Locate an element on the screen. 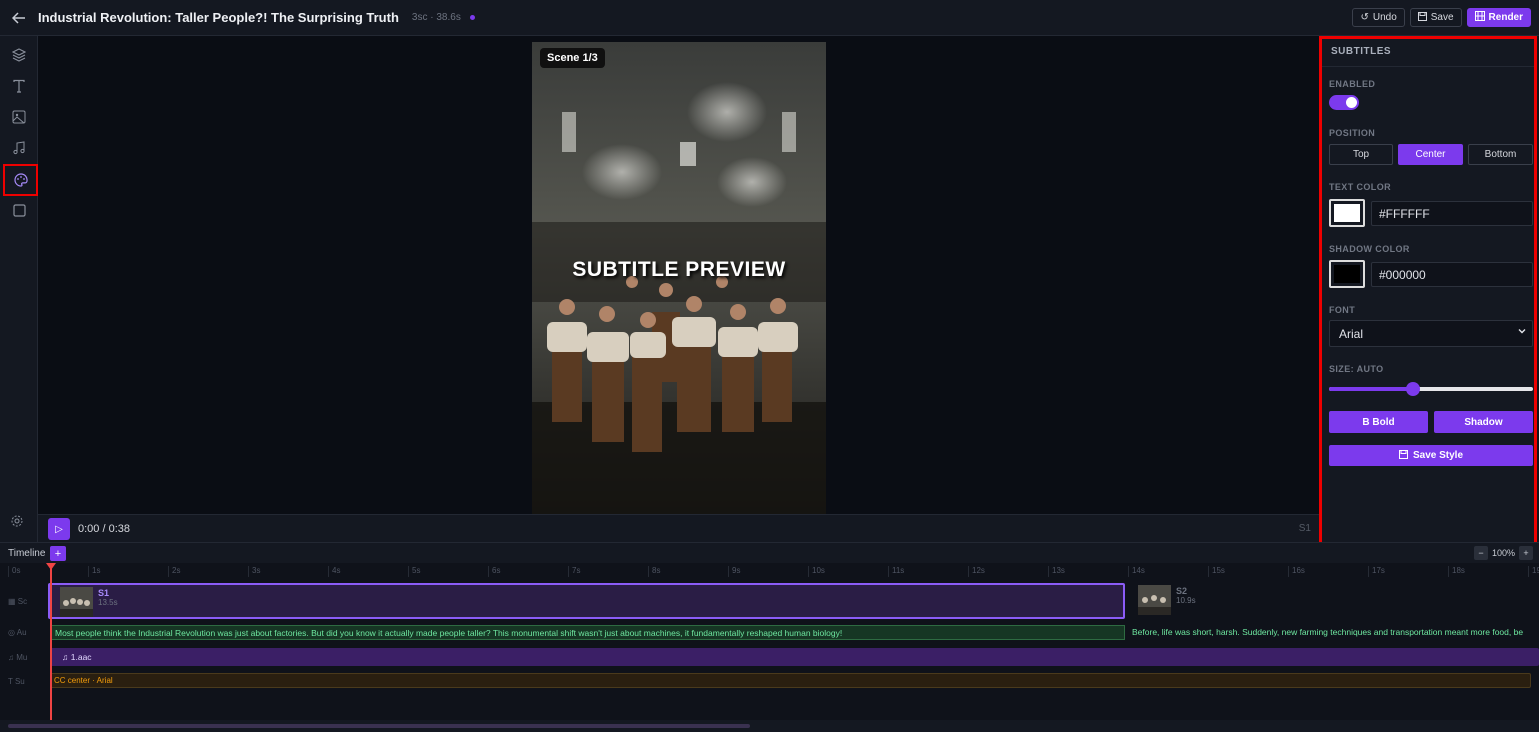  ruler-tick: 5s is located at coordinates (414, 571).